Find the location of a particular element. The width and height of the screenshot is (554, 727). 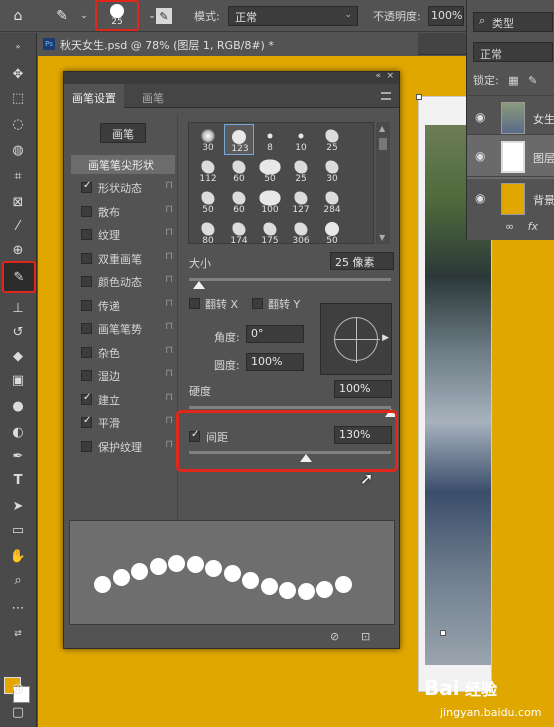

hardness-field: 100% is located at coordinates (363, 389).